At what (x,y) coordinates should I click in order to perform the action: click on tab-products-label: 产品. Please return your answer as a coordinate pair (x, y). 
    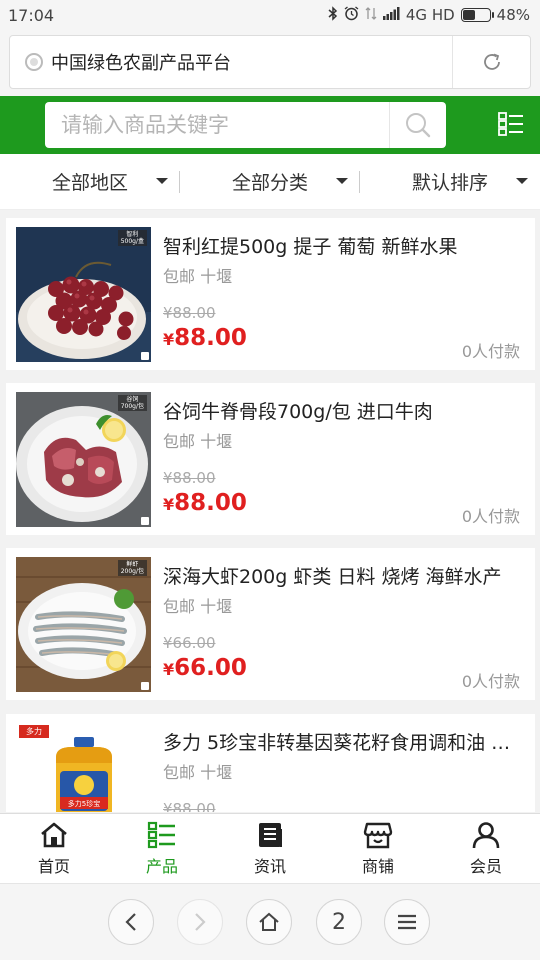
    Looking at the image, I should click on (161, 866).